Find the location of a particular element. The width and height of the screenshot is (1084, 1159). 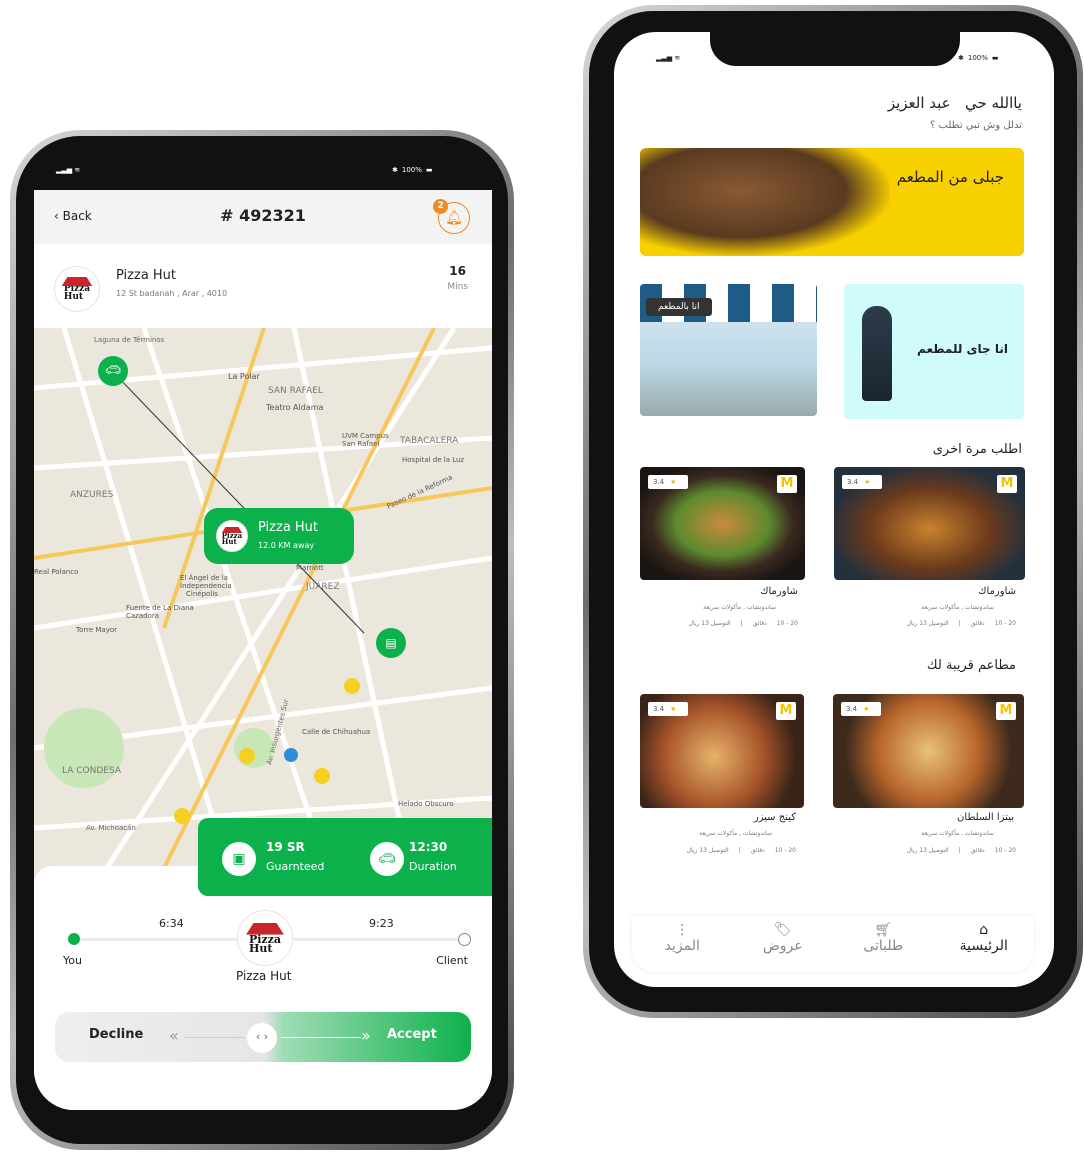

notification-button: 🔔︎ 2 is located at coordinates (451, 216).